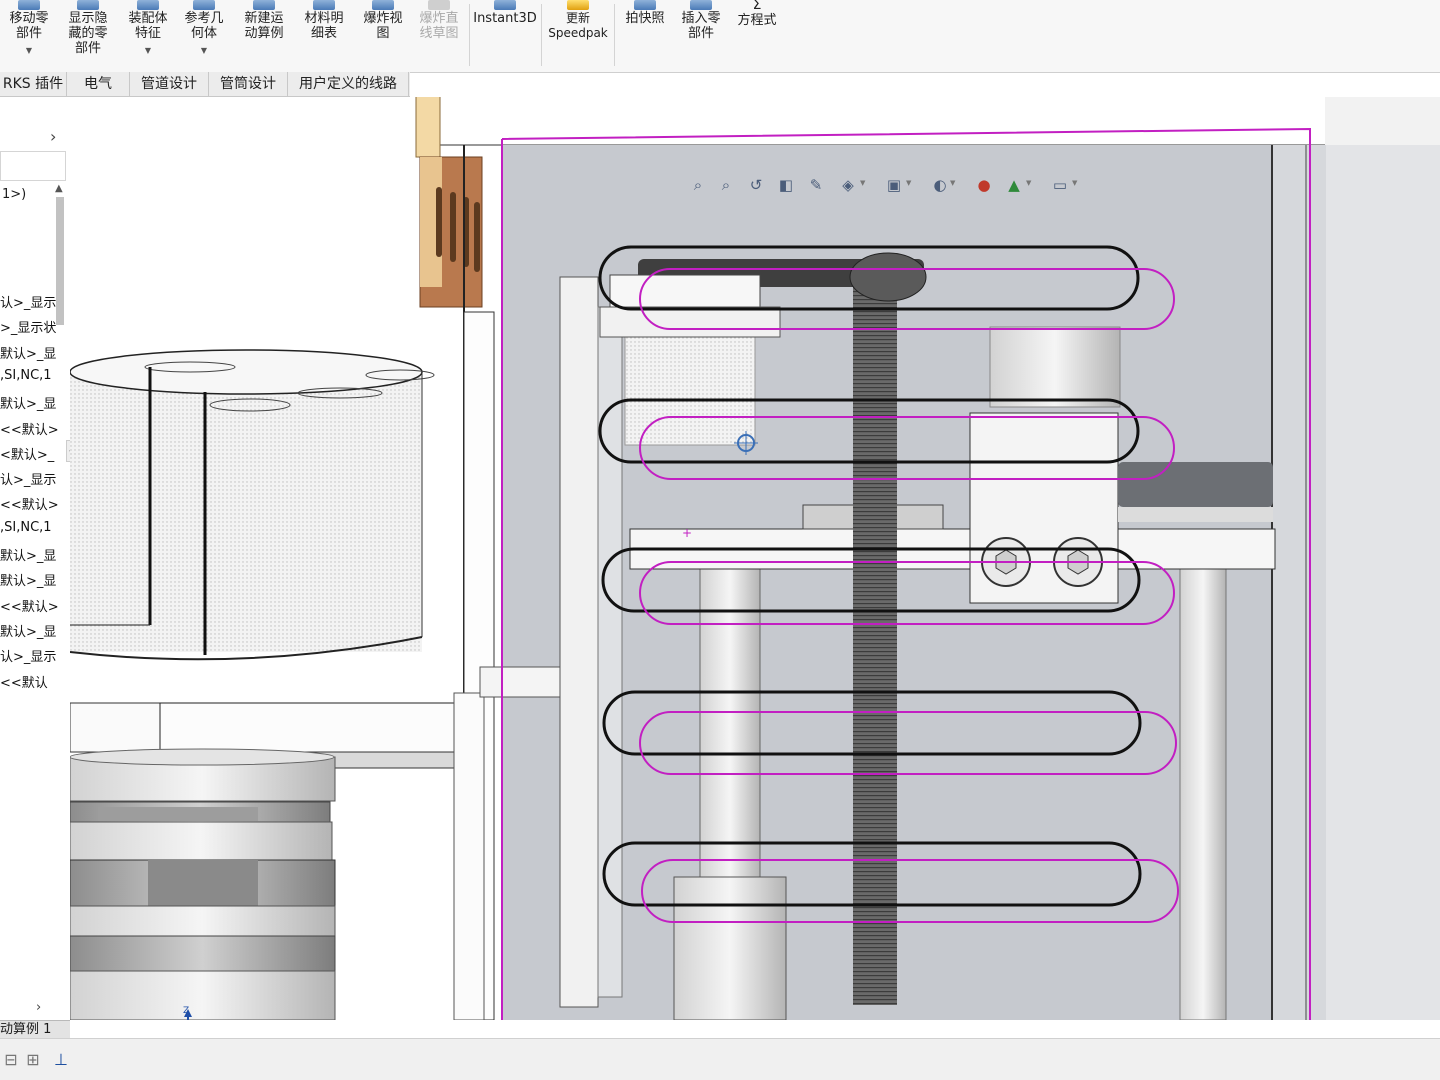 This screenshot has height=1080, width=1440. I want to click on assembly-features-button: 装配体 特征 ▼, so click(148, 35).